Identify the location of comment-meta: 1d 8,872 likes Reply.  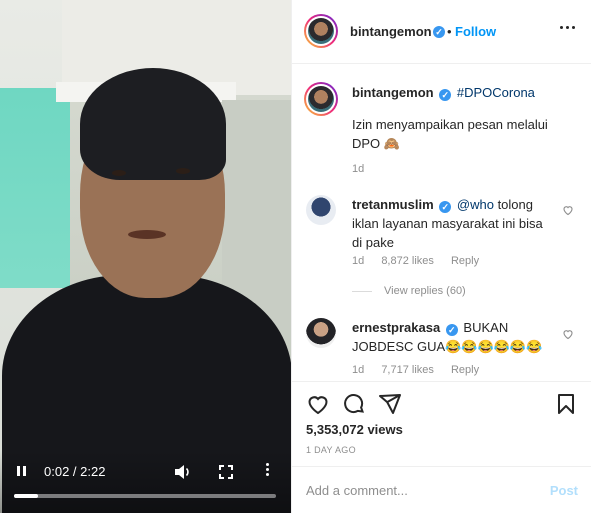
(422, 261).